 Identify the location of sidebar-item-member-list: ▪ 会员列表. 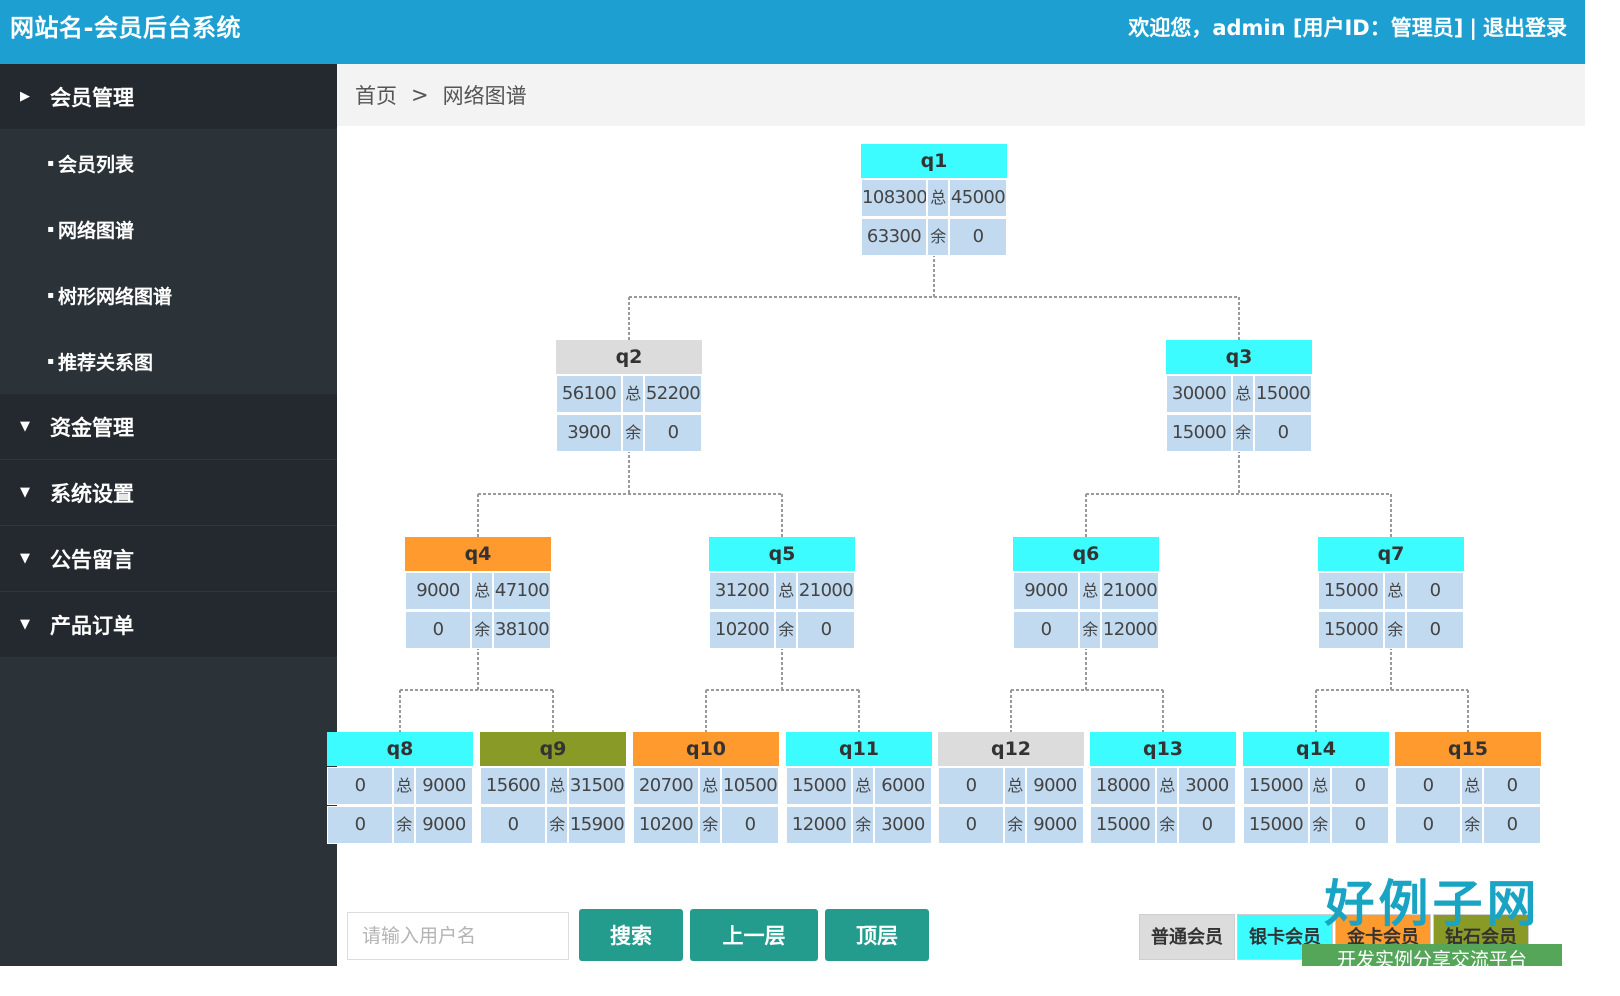
(168, 163).